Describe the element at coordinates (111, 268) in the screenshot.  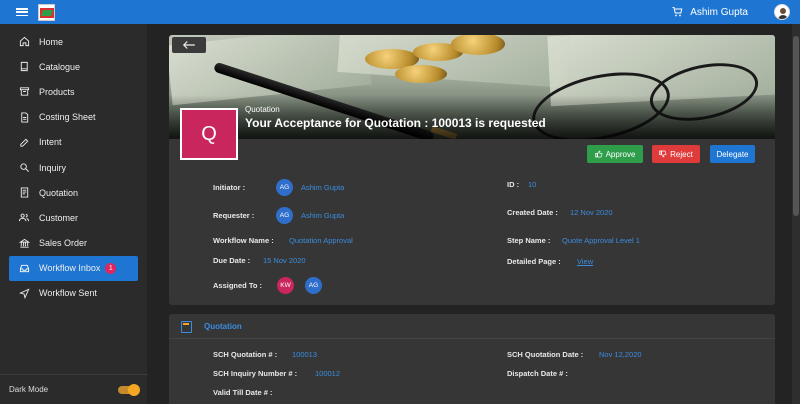
I see `notification-badge: 1` at that location.